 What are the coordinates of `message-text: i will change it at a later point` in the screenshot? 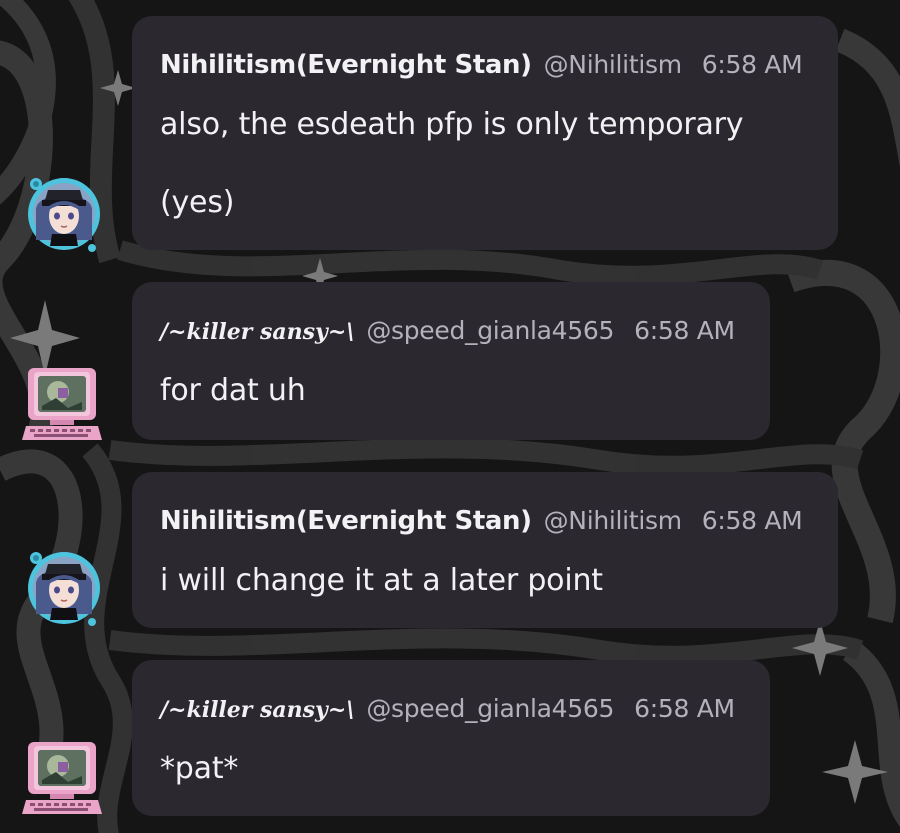 It's located at (381, 580).